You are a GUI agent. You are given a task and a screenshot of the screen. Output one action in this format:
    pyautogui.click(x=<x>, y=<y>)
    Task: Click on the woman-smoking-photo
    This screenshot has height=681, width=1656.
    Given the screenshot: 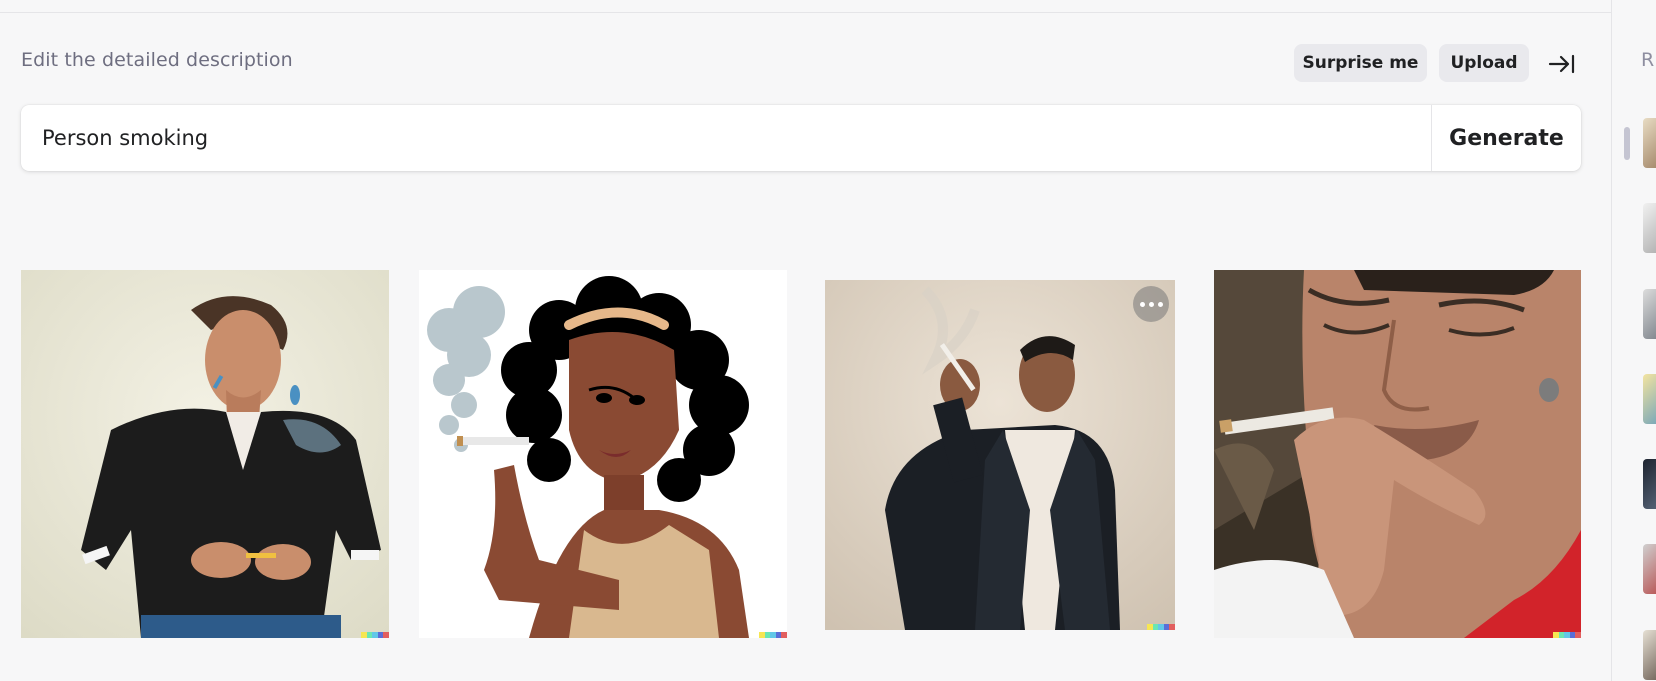 What is the action you would take?
    pyautogui.click(x=205, y=454)
    